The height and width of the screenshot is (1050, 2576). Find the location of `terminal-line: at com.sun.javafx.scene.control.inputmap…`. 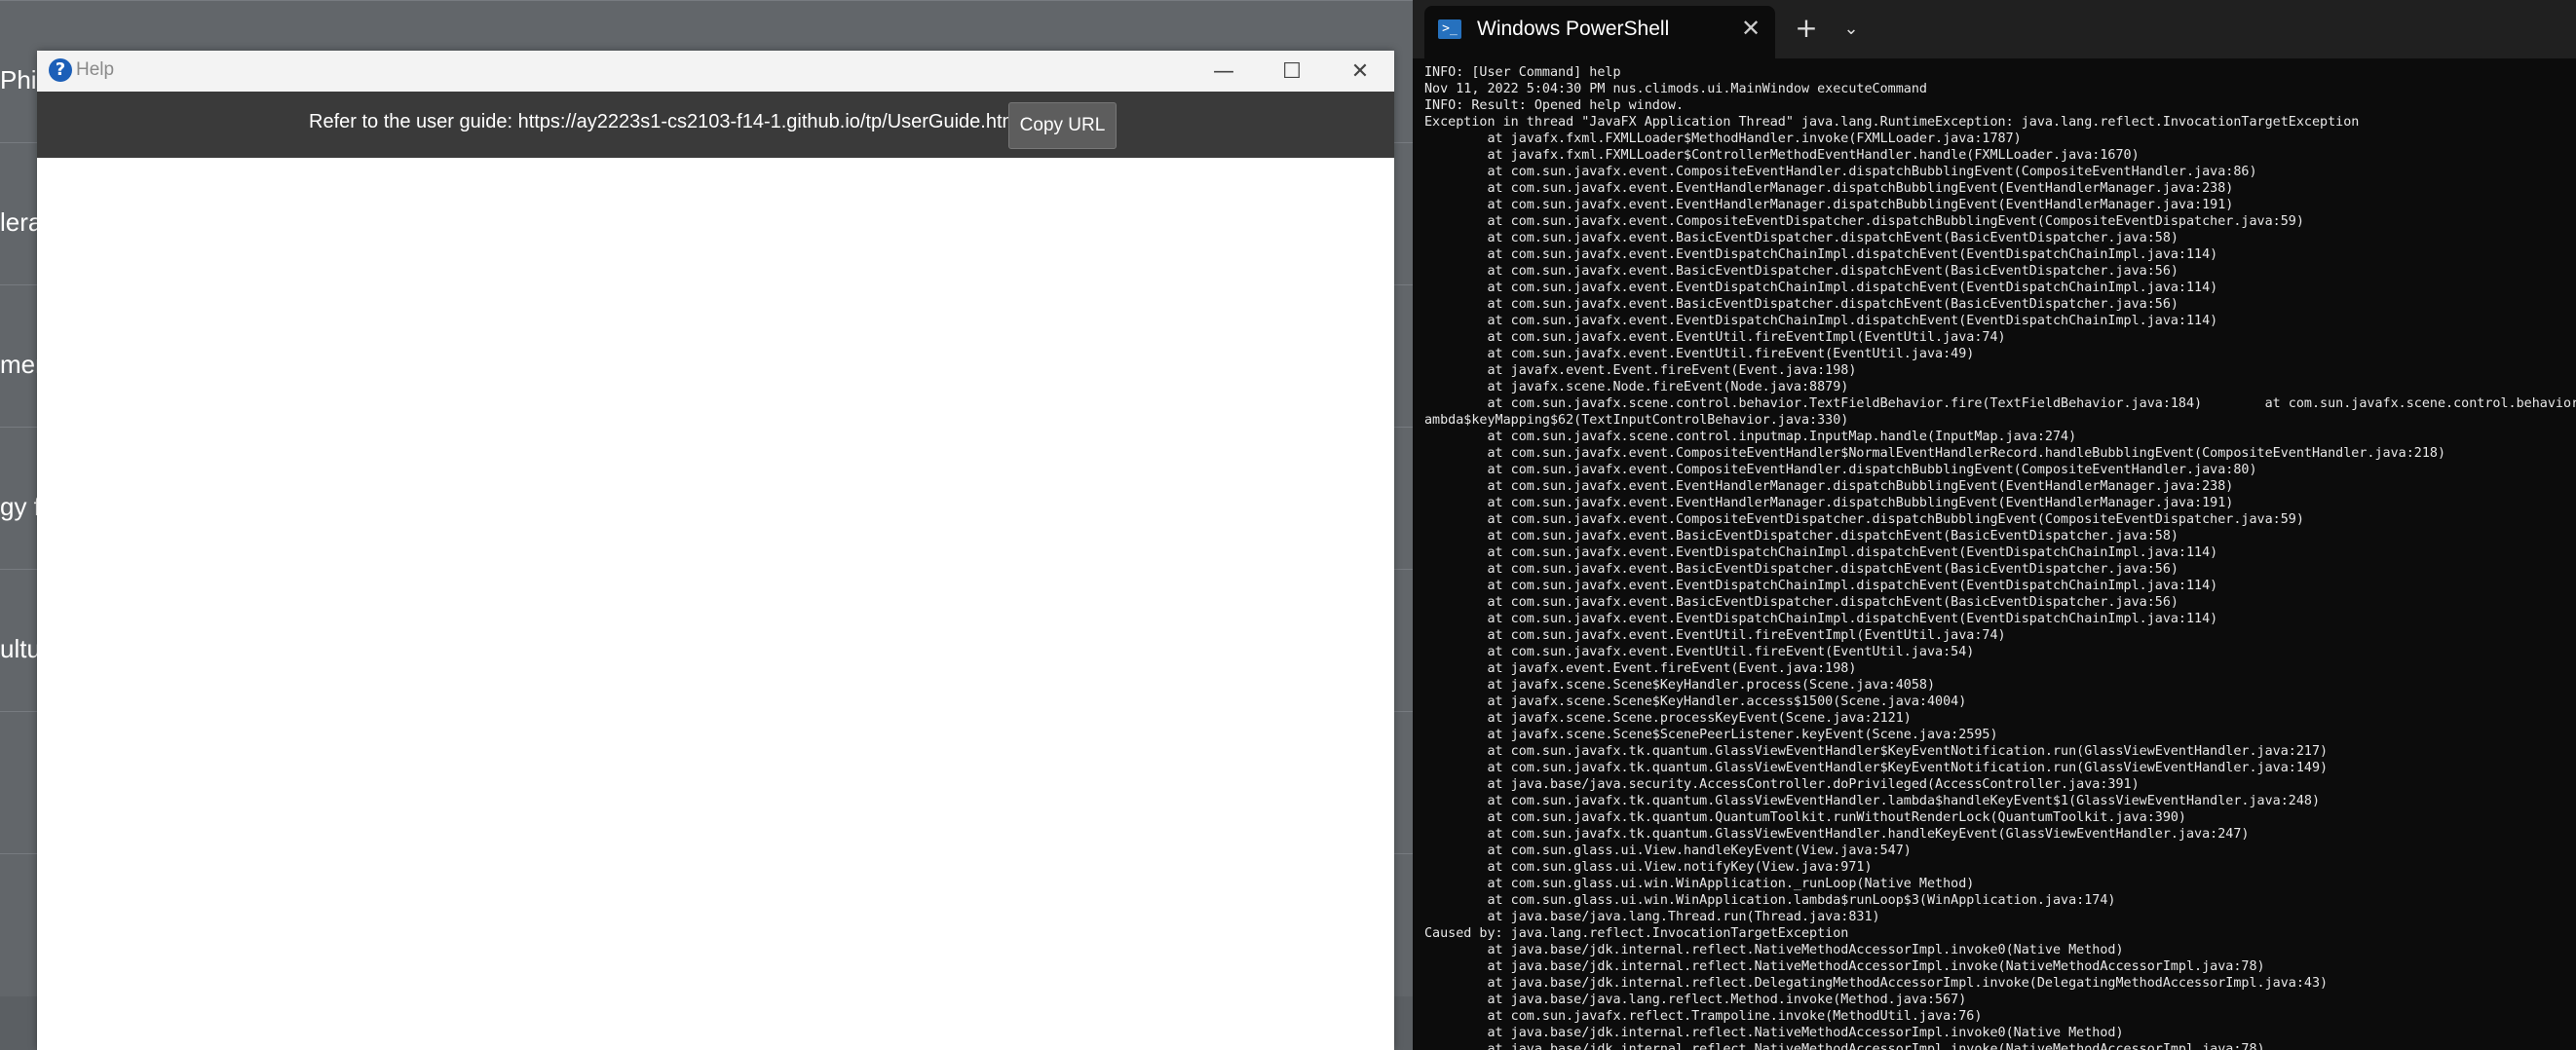

terminal-line: at com.sun.javafx.scene.control.inputmap… is located at coordinates (1750, 437).